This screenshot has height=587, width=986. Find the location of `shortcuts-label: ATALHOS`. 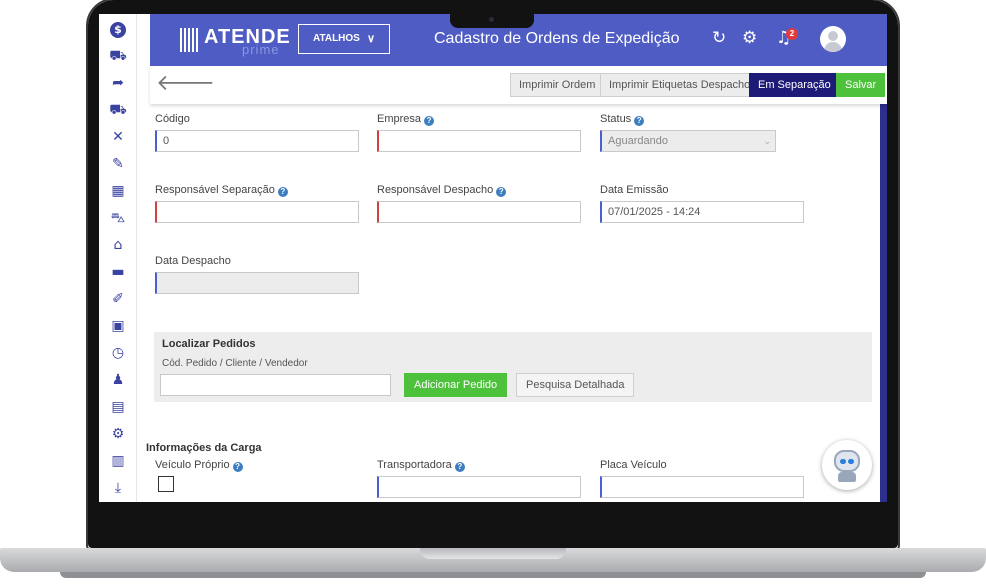

shortcuts-label: ATALHOS is located at coordinates (336, 38).